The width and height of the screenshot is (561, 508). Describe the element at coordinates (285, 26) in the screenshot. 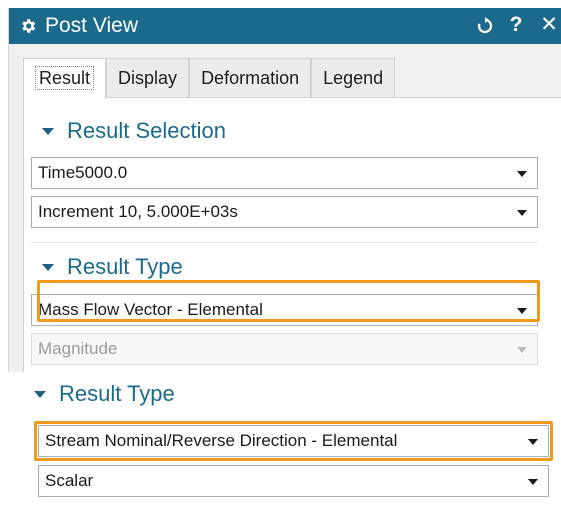

I see `dialog-titlebar: Post View ? ✕` at that location.